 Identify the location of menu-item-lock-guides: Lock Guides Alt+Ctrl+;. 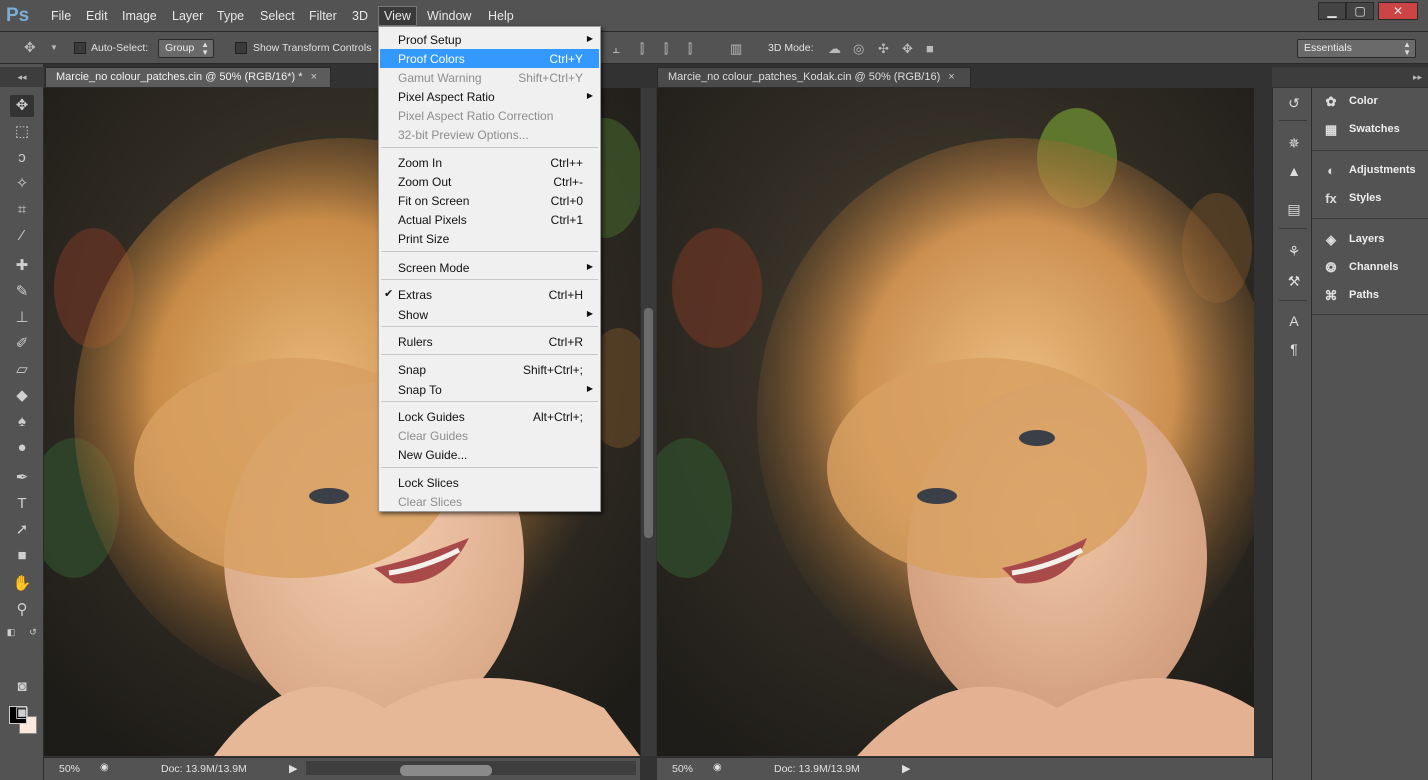
(489, 416).